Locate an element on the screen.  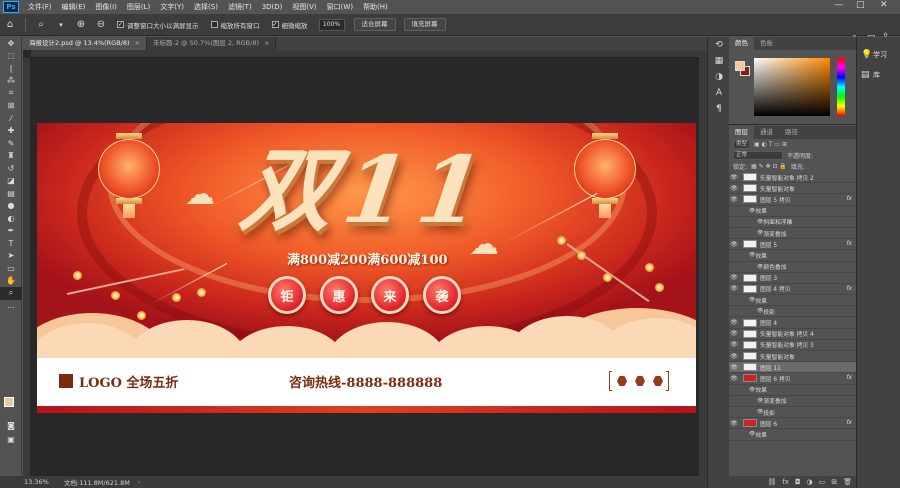
menu-3d: 3D(D) is located at coordinates (272, 7).